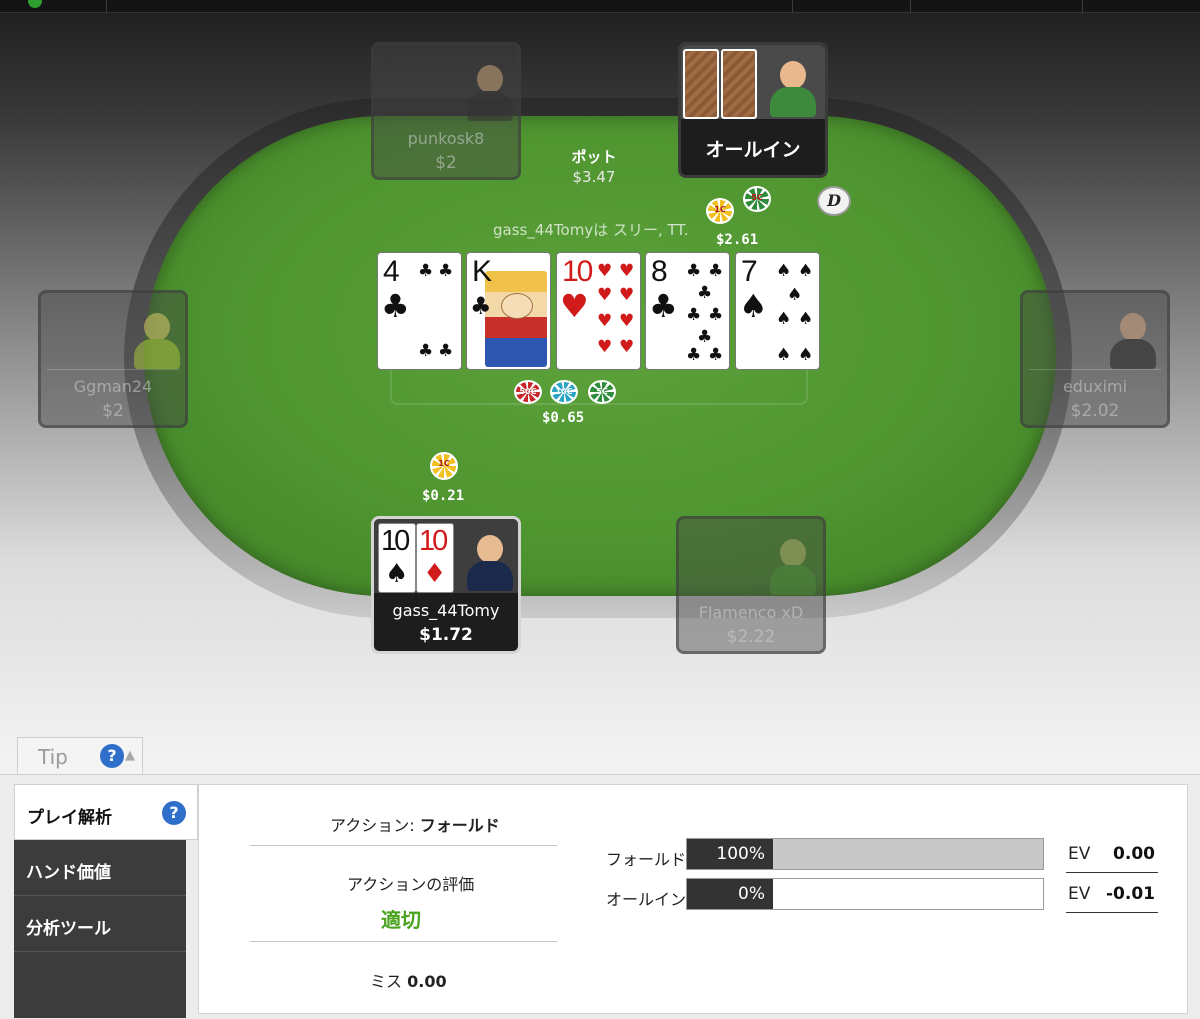 The width and height of the screenshot is (1200, 1019). Describe the element at coordinates (80, 756) in the screenshot. I see `tip-tab: Tip ? ▲` at that location.